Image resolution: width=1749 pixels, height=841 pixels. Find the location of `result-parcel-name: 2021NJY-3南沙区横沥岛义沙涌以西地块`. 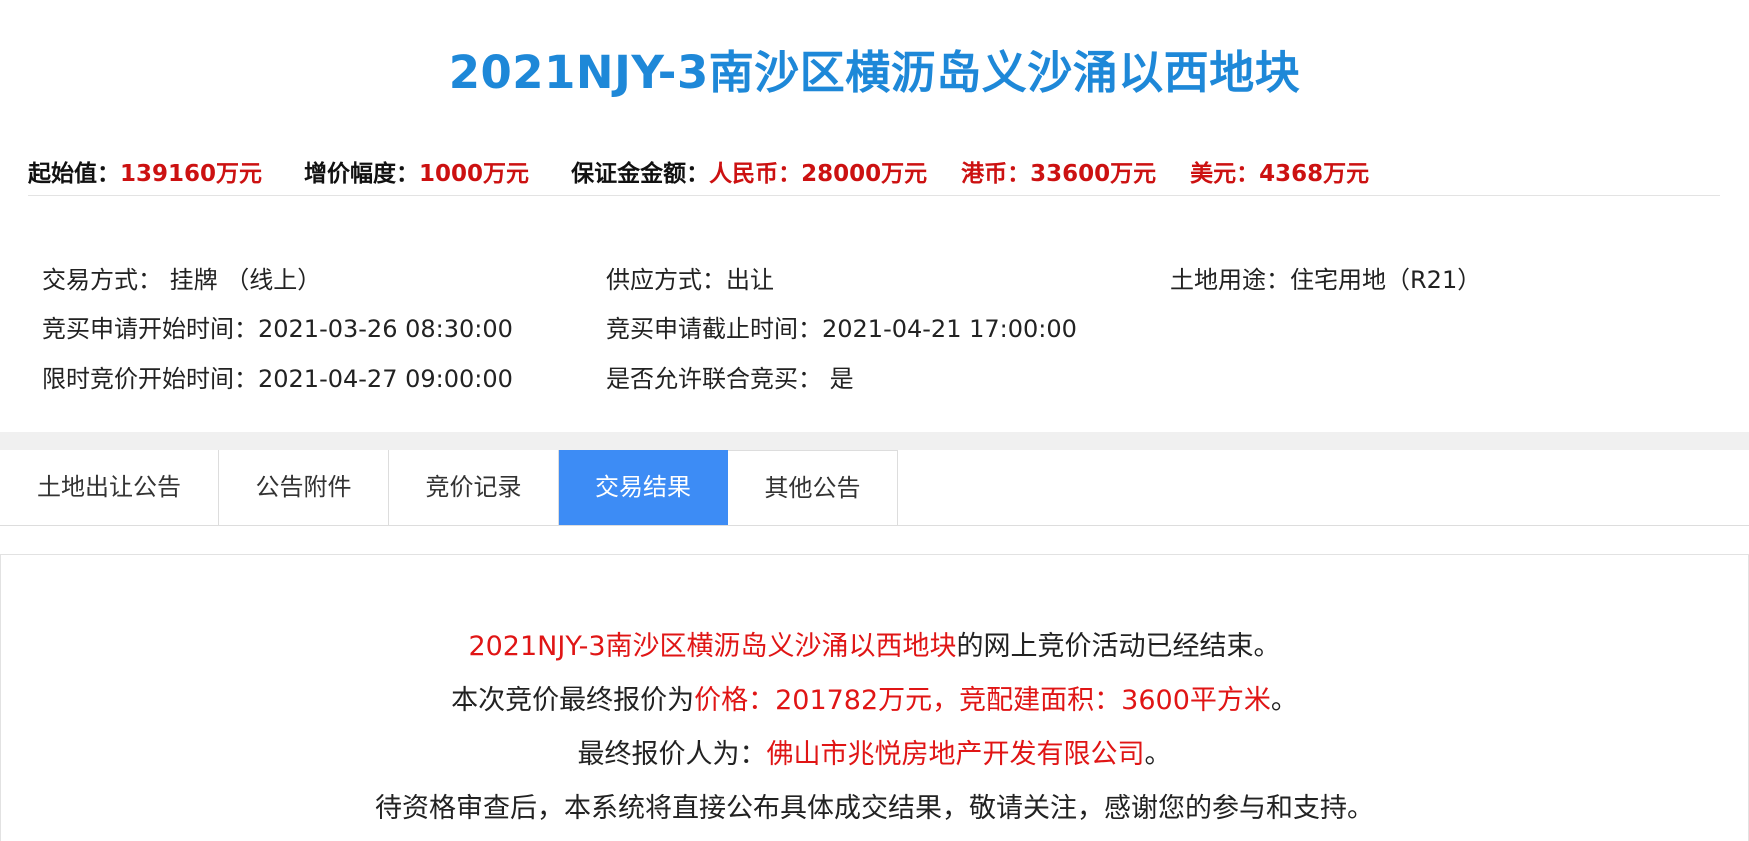

result-parcel-name: 2021NJY-3南沙区横沥岛义沙涌以西地块 is located at coordinates (712, 646).